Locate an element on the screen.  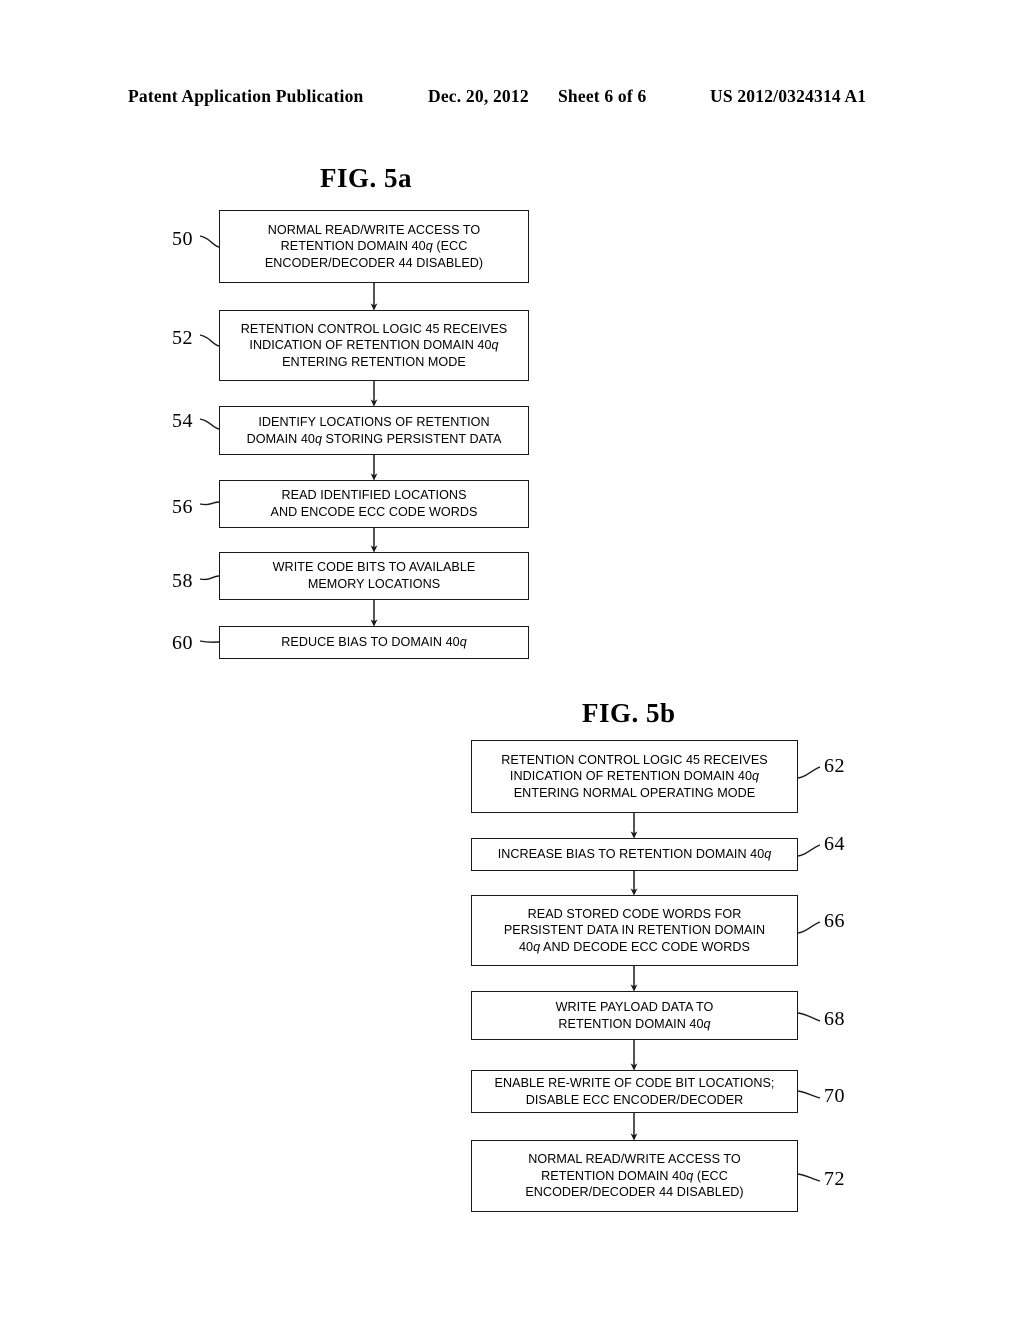
figure-title-5a: FIG. 5a is located at coordinates (366, 178).